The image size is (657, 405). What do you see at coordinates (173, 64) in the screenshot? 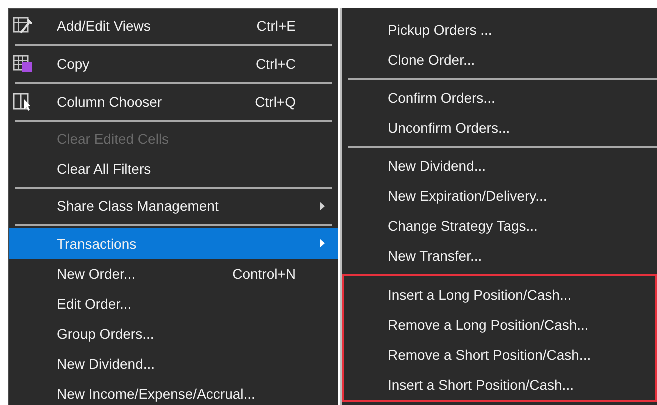
I see `menu-item: Copy Ctrl+C` at bounding box center [173, 64].